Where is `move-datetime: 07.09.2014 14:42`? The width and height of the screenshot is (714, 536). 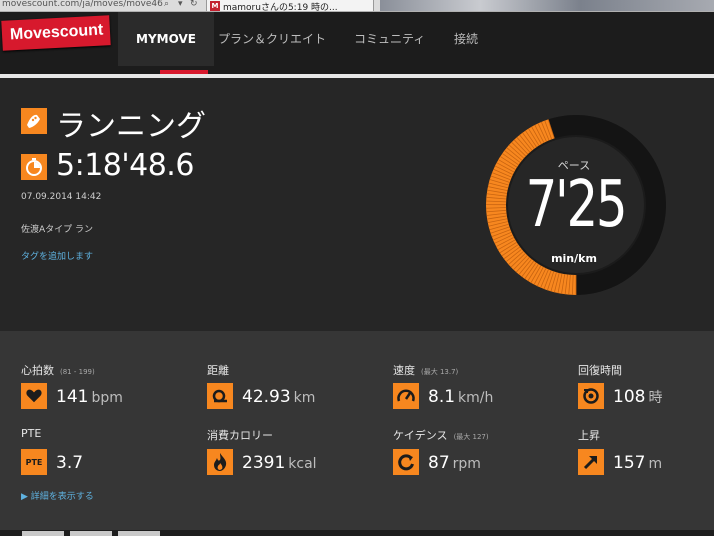
move-datetime: 07.09.2014 14:42 is located at coordinates (61, 197).